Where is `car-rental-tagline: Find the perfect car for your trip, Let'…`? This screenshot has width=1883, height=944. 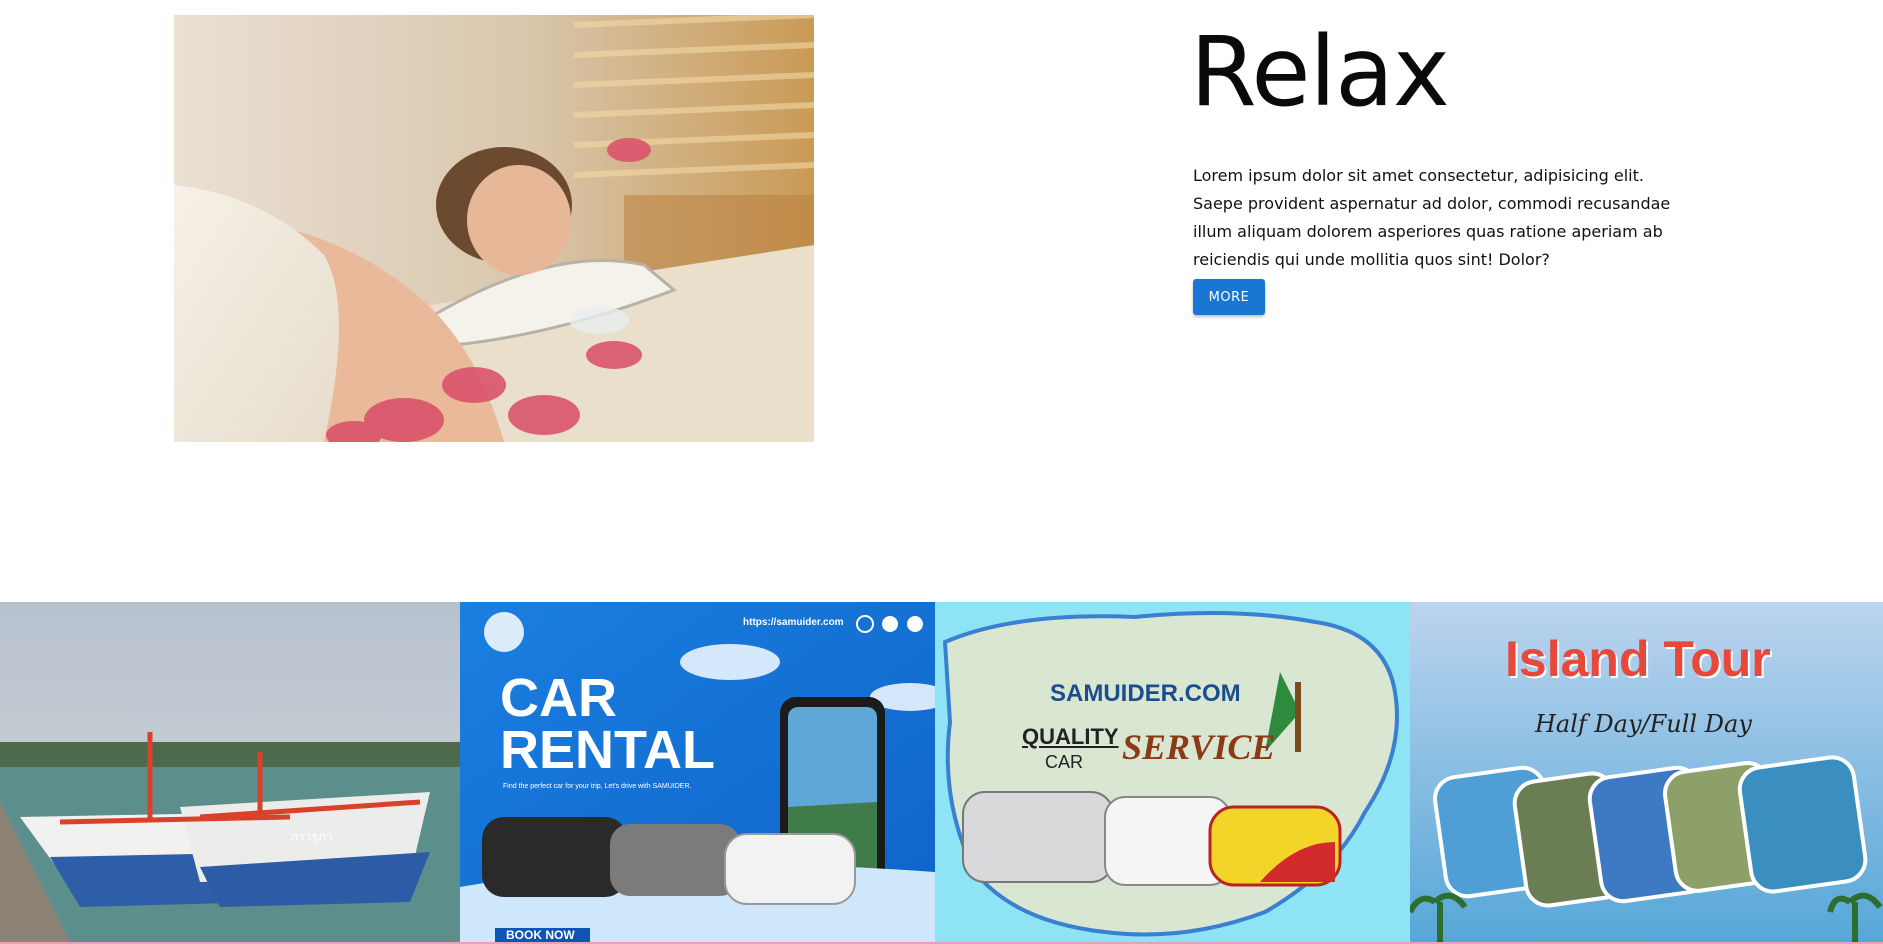
car-rental-tagline: Find the perfect car for your trip, Let'… is located at coordinates (597, 786).